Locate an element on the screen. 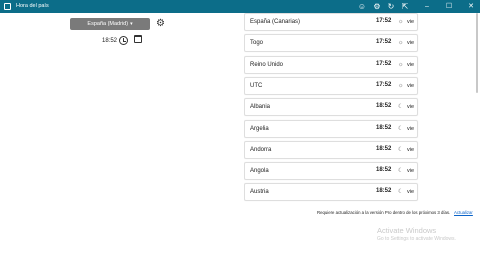 The height and width of the screenshot is (253, 480). country-name: Reino Unido is located at coordinates (267, 64).